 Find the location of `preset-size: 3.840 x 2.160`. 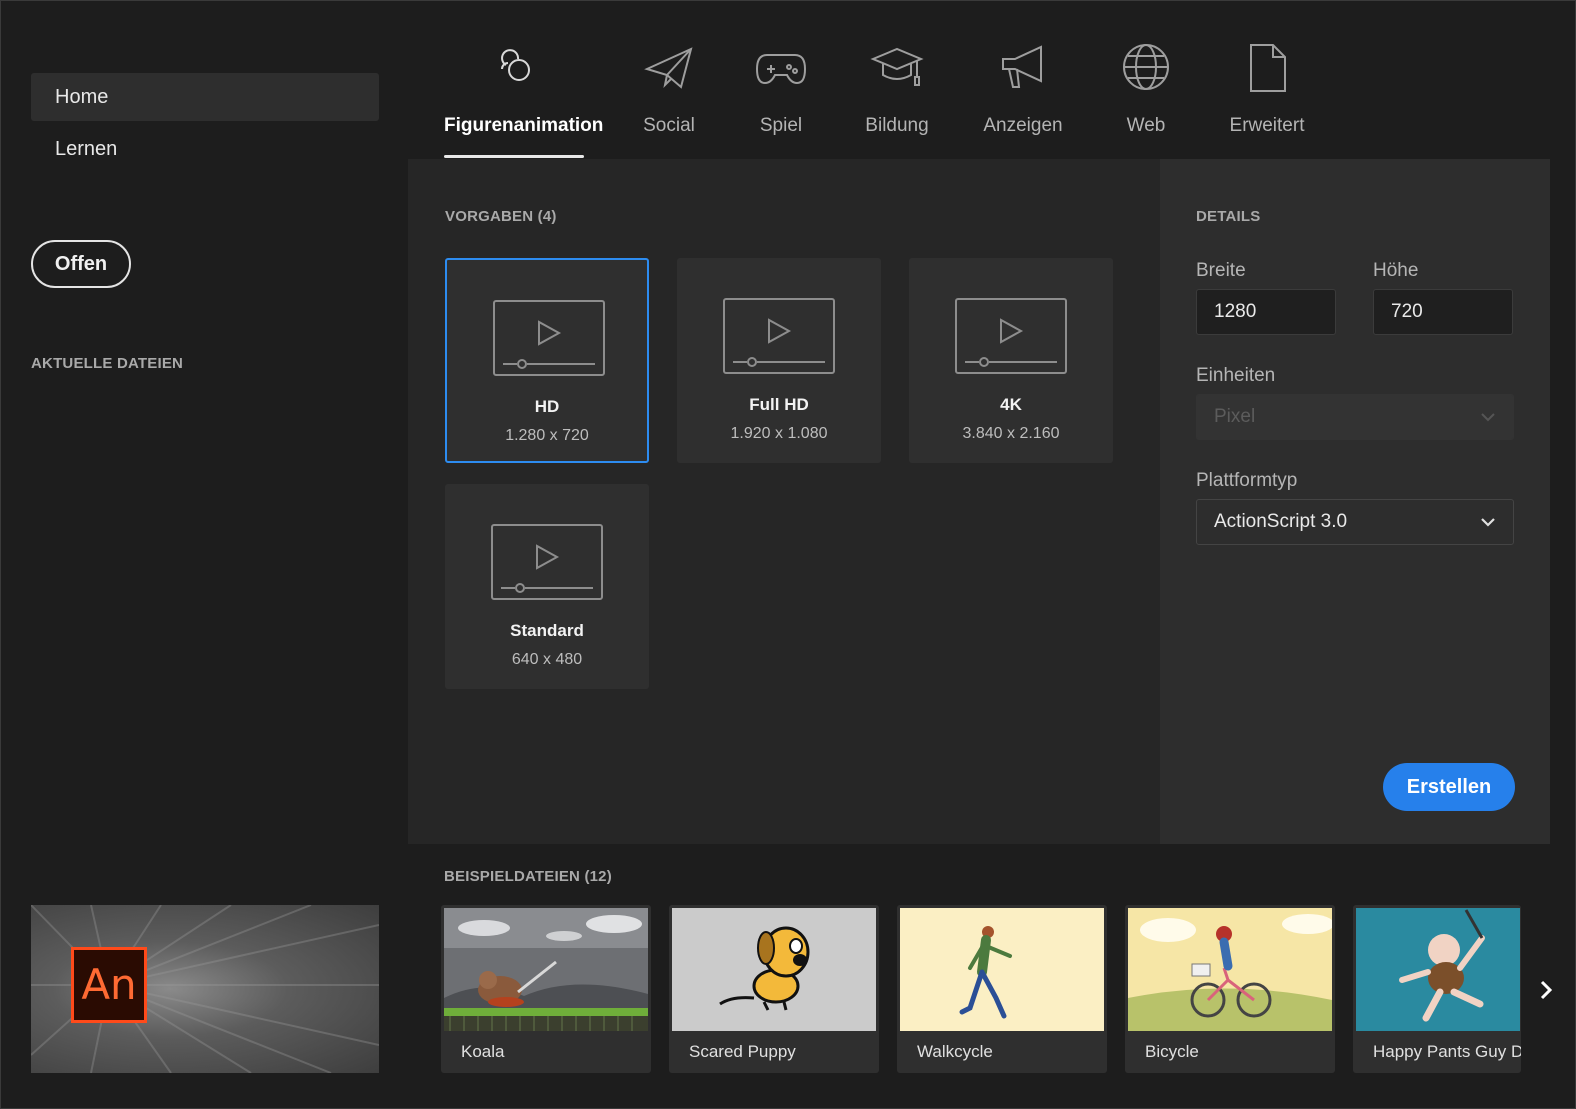

preset-size: 3.840 x 2.160 is located at coordinates (1011, 433).